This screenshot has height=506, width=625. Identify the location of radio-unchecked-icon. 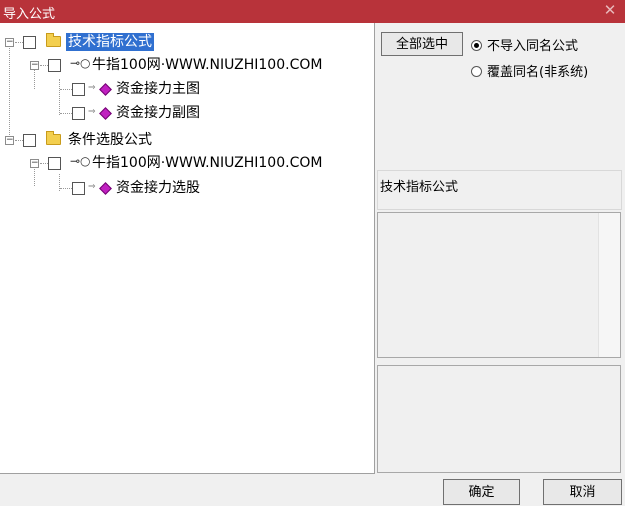
(476, 71).